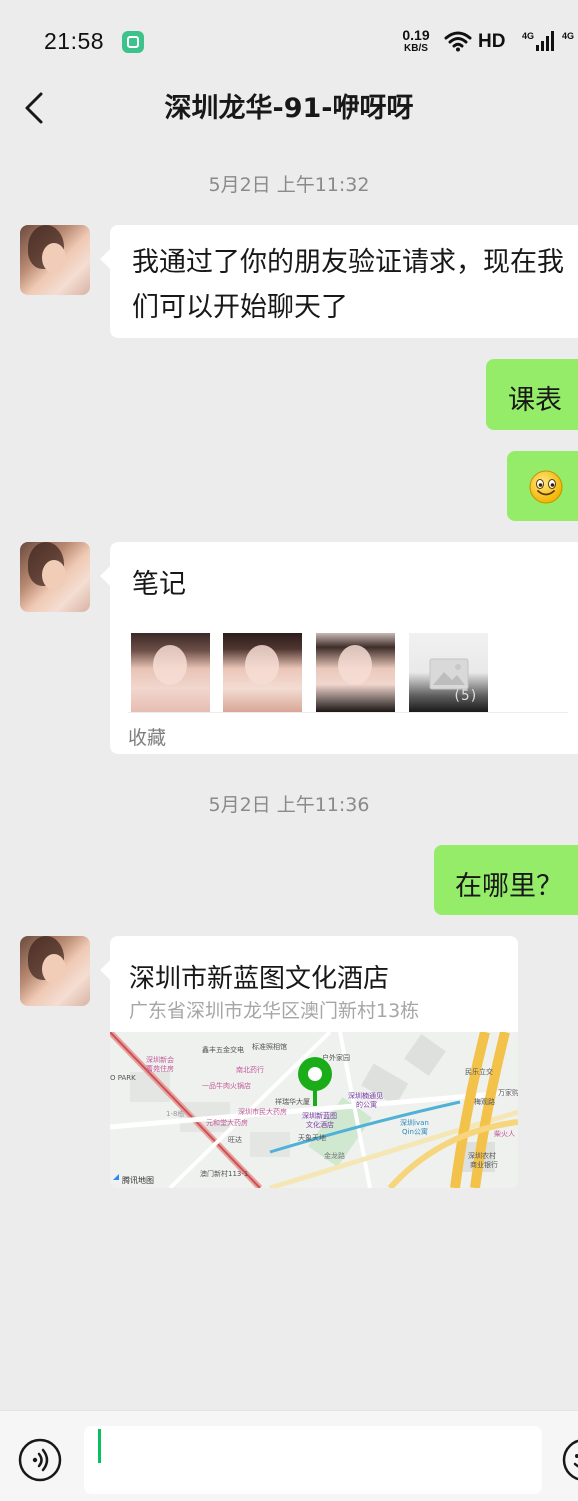 The height and width of the screenshot is (1501, 578). I want to click on wifi-icon, so click(458, 41).